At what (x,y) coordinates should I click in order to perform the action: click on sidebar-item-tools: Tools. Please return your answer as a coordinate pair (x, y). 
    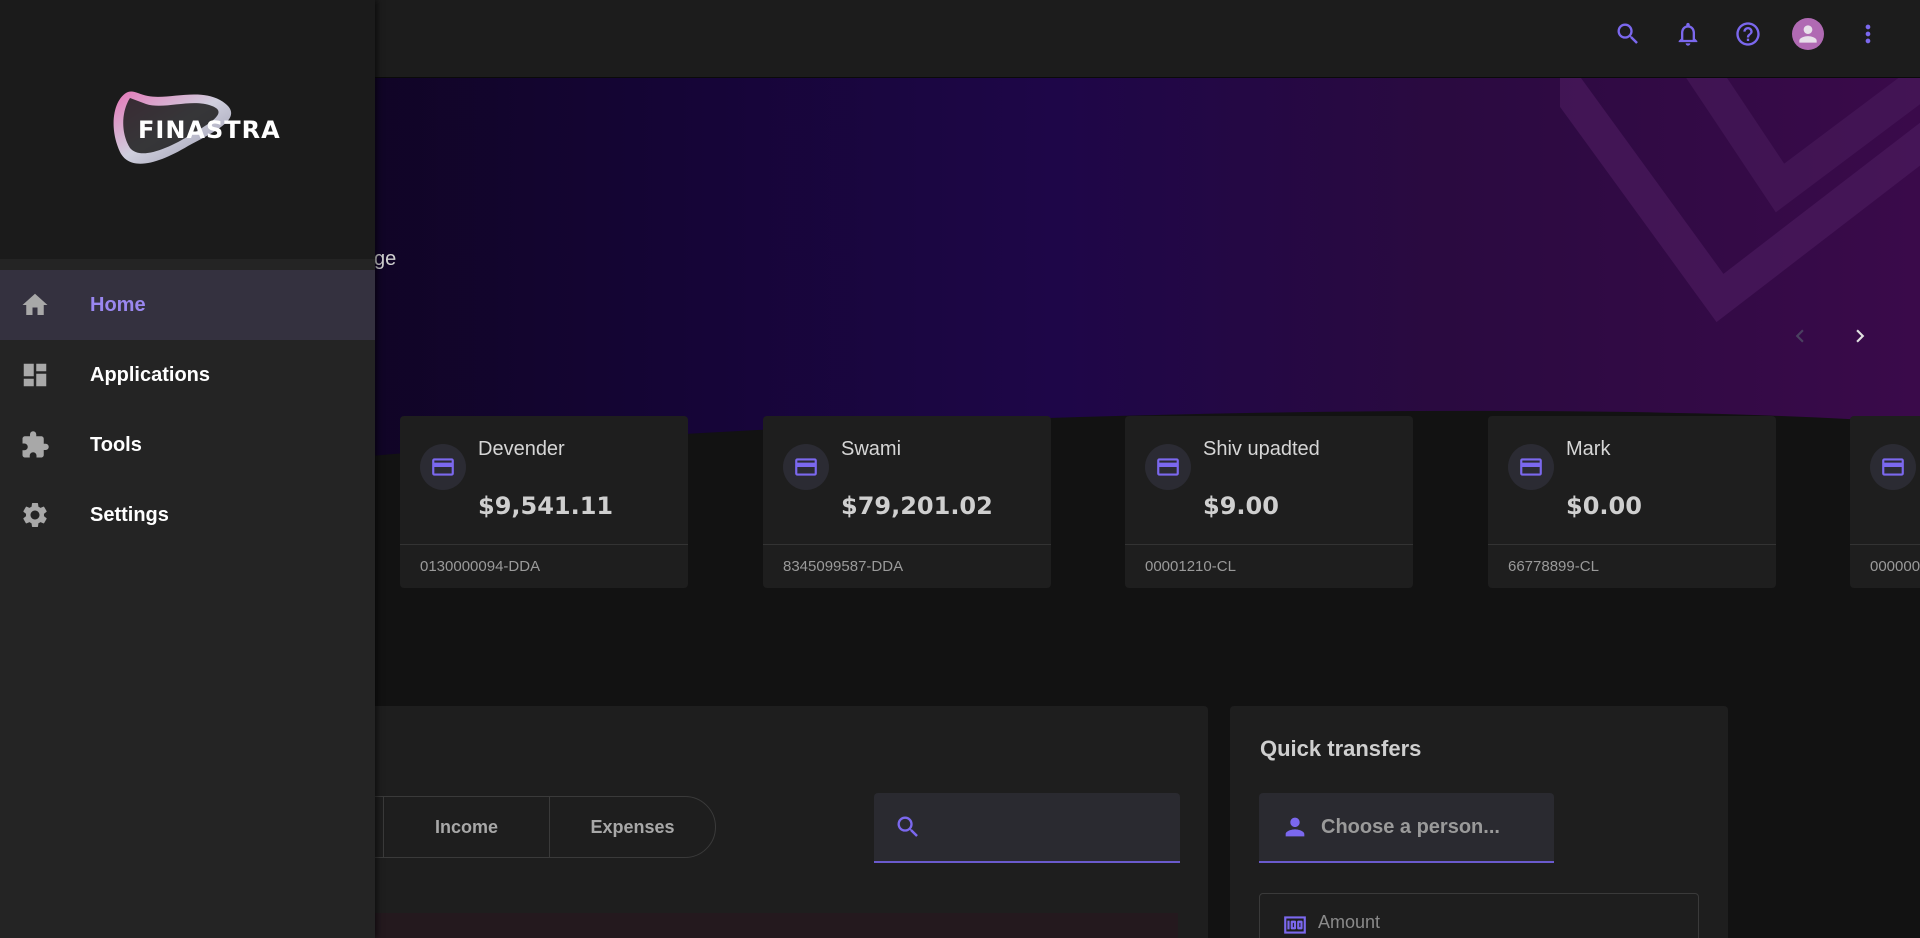
    Looking at the image, I should click on (187, 445).